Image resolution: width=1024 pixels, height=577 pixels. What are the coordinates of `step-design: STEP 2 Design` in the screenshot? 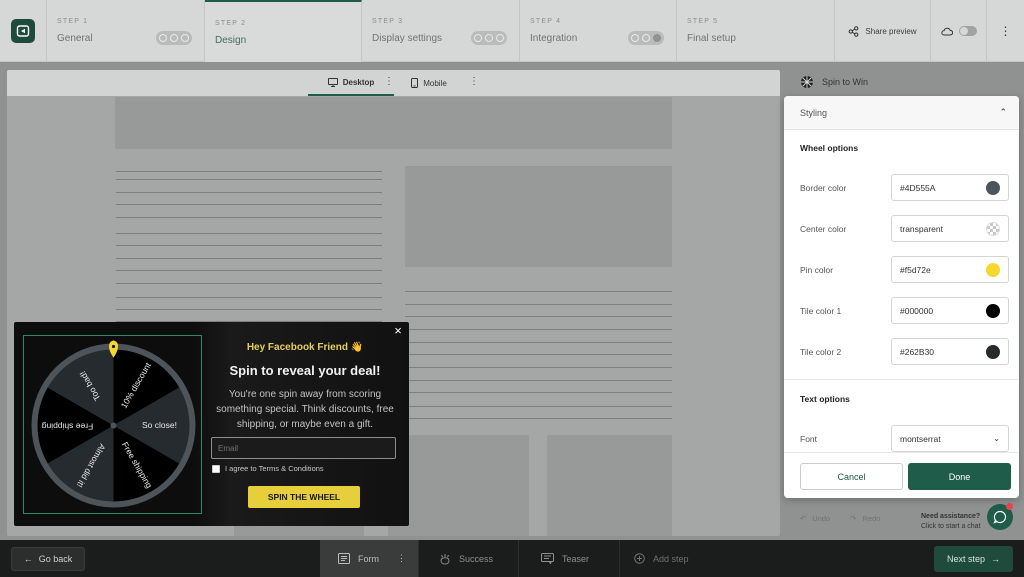 It's located at (283, 31).